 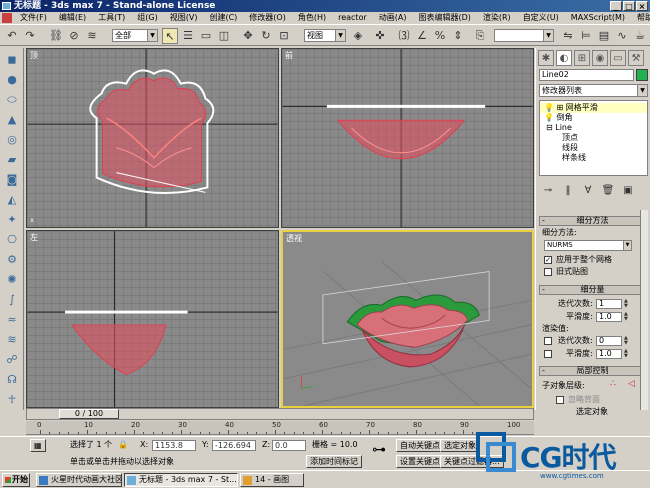 What do you see at coordinates (627, 341) in the screenshot?
I see `render-iterations-spinner-arrows: ▲ ▼` at bounding box center [627, 341].